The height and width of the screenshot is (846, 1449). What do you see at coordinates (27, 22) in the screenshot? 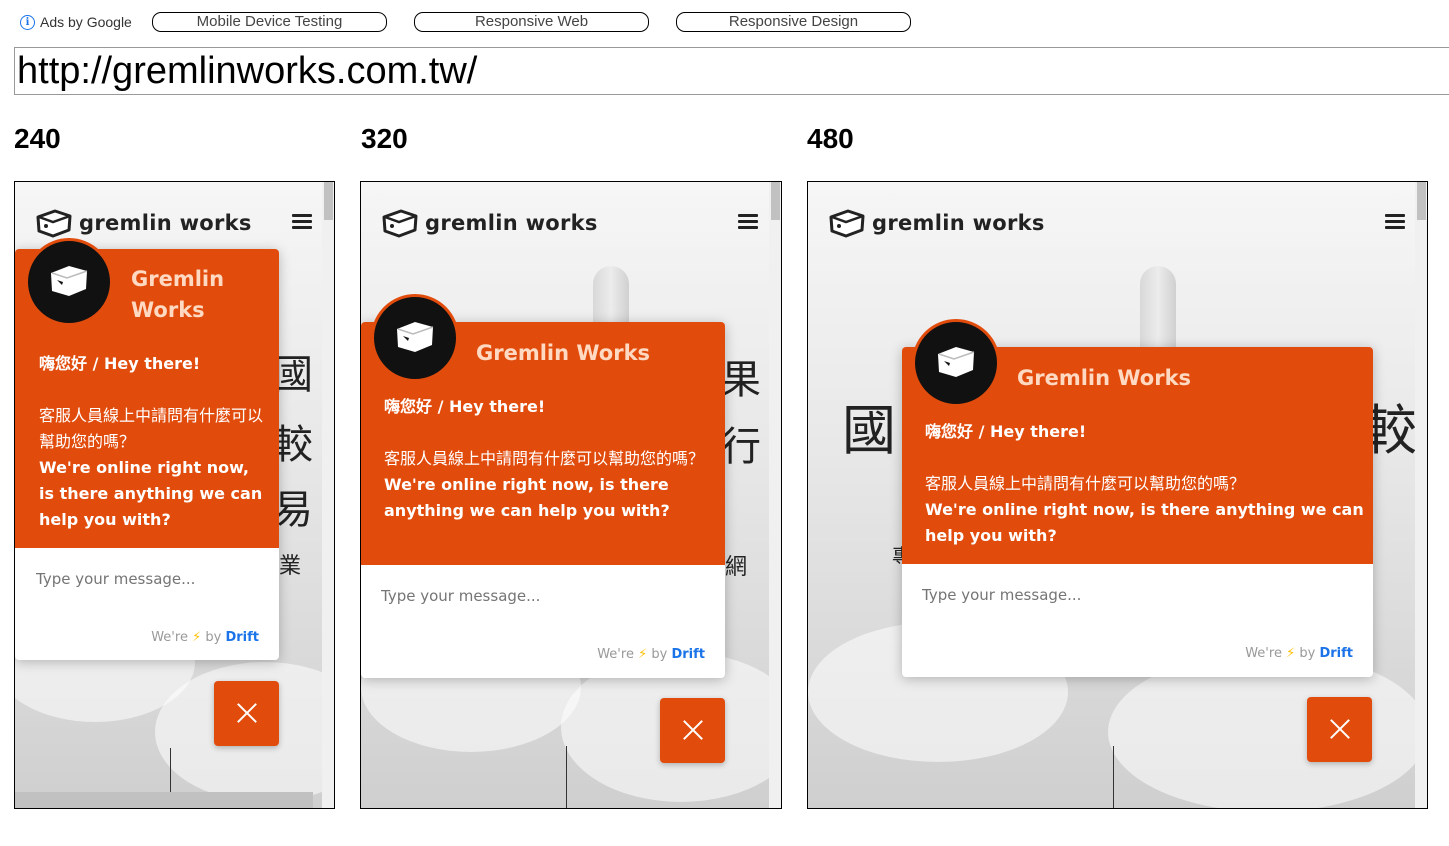
I see `info-icon: i` at bounding box center [27, 22].